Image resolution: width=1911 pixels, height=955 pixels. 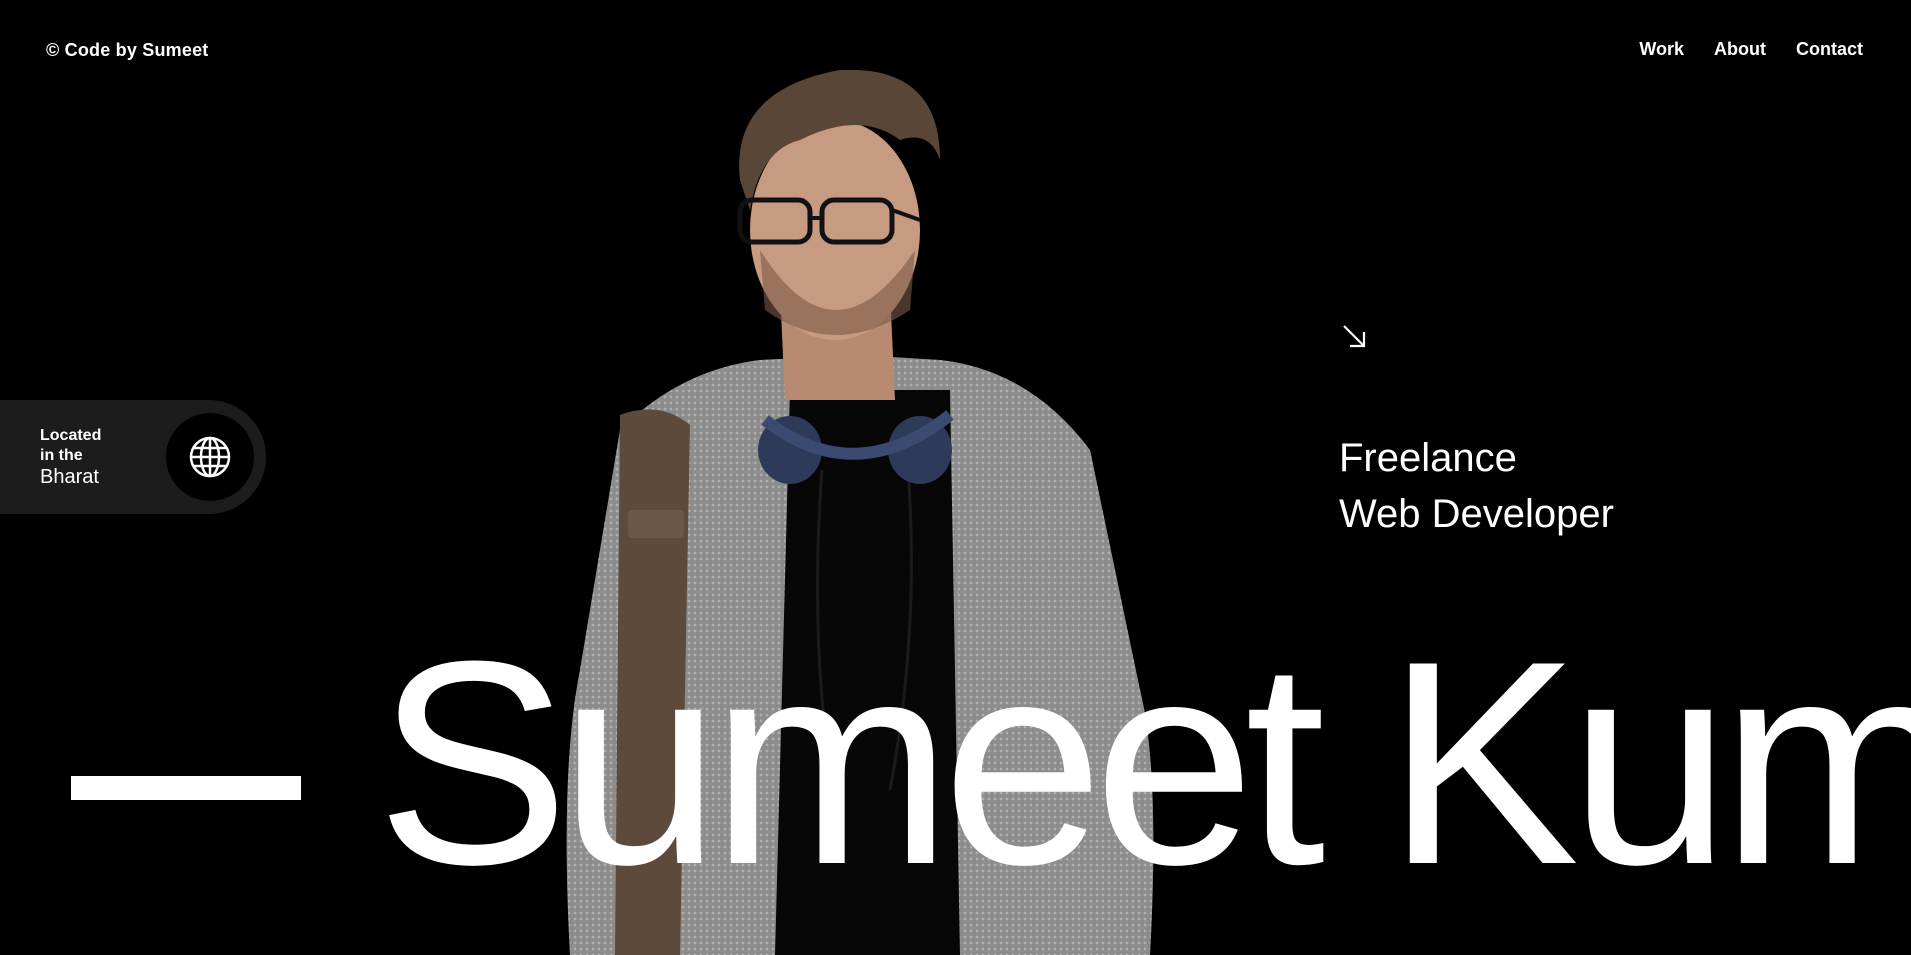 What do you see at coordinates (69, 477) in the screenshot?
I see `location-place: Bharat` at bounding box center [69, 477].